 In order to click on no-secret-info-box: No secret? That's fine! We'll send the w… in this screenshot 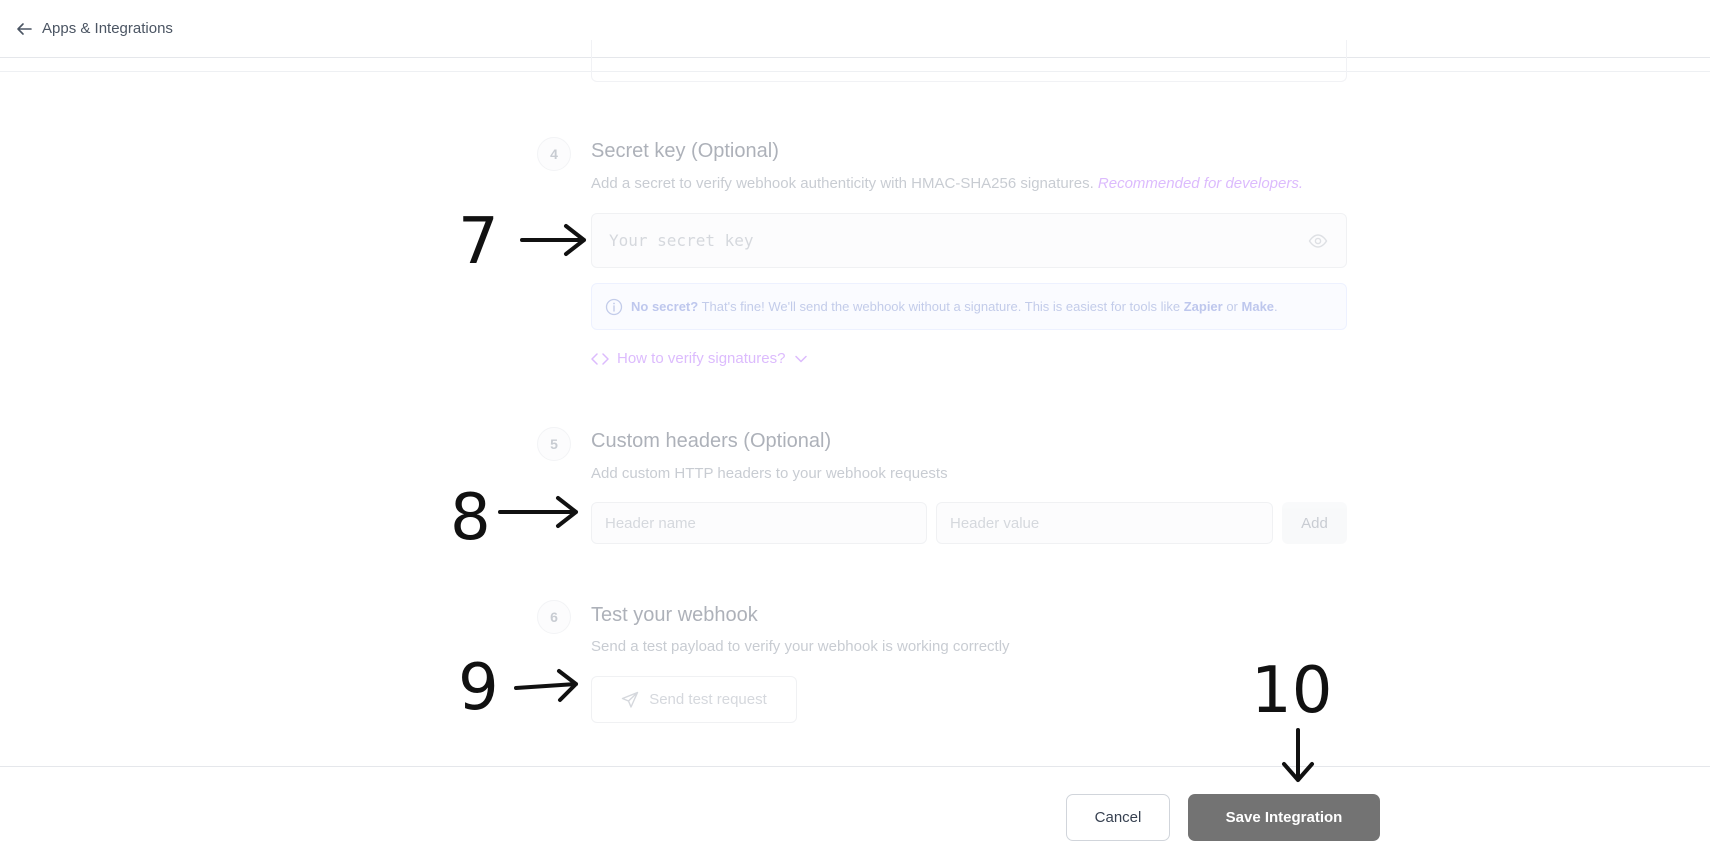, I will do `click(969, 306)`.